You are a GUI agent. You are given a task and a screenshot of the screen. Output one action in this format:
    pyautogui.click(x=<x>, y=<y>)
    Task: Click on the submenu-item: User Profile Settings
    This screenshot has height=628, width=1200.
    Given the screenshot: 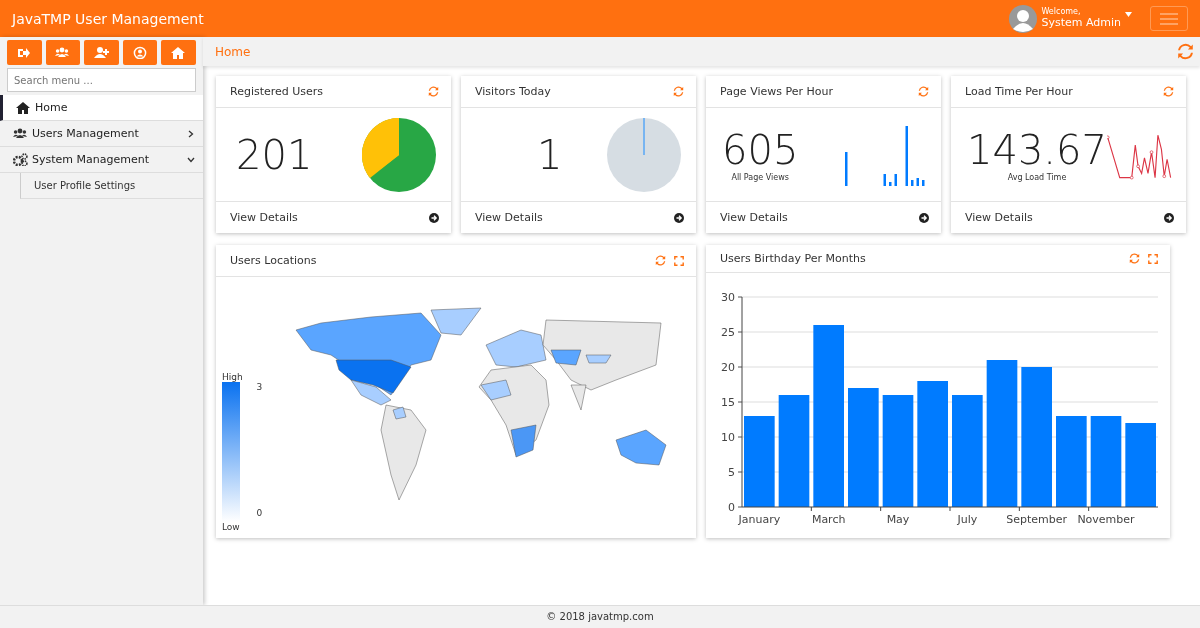 What is the action you would take?
    pyautogui.click(x=111, y=186)
    